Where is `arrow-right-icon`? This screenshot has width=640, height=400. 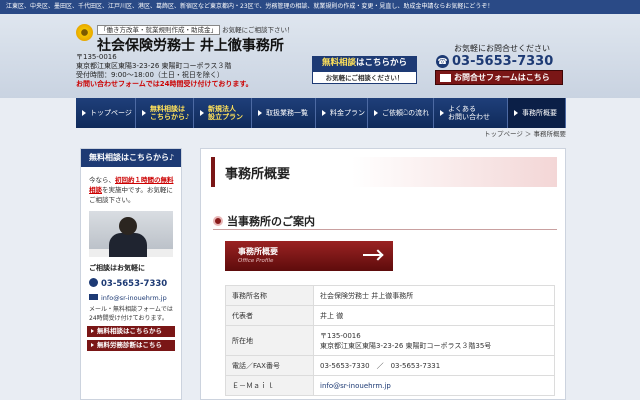
arrow-right-icon is located at coordinates (372, 255).